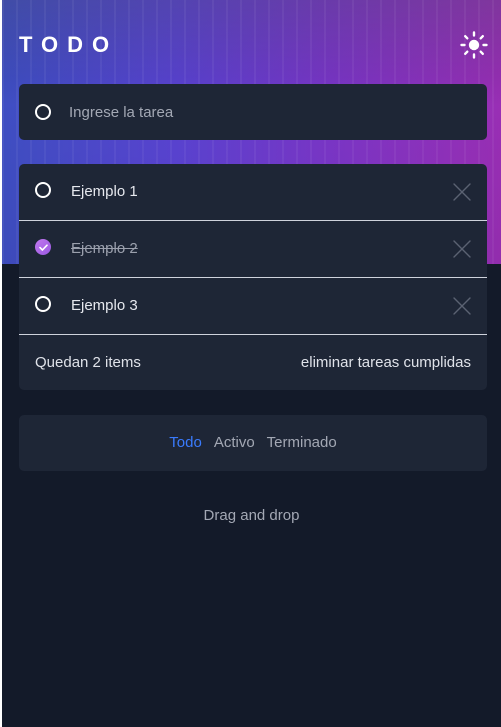 The height and width of the screenshot is (727, 501). What do you see at coordinates (104, 191) in the screenshot?
I see `task-label: Ejemplo 1` at bounding box center [104, 191].